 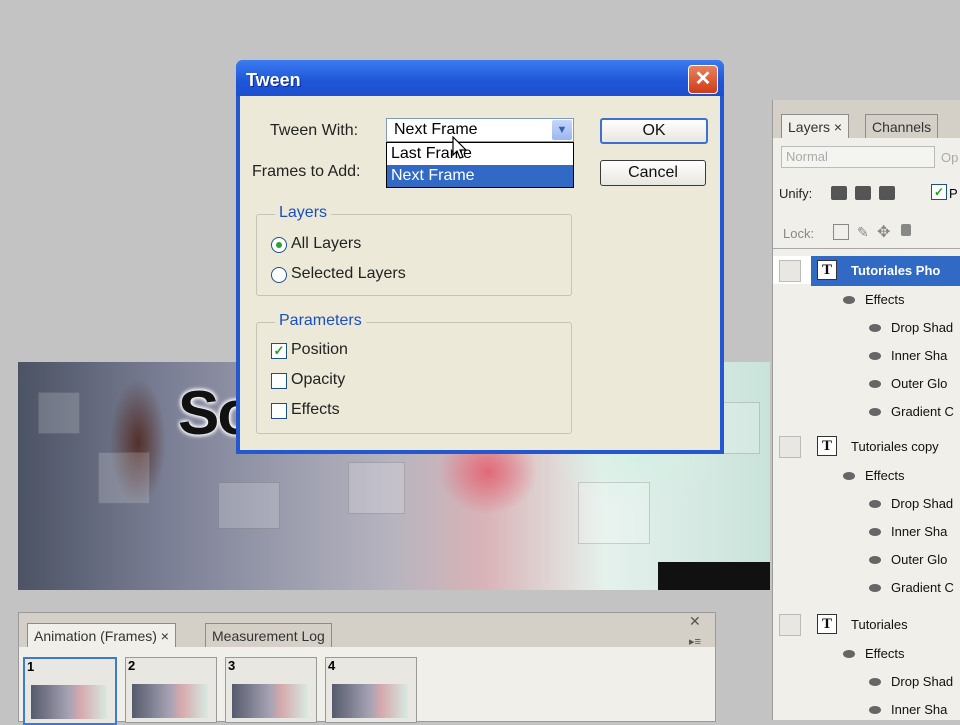 I want to click on lock-move-icon: ✥, so click(x=883, y=232).